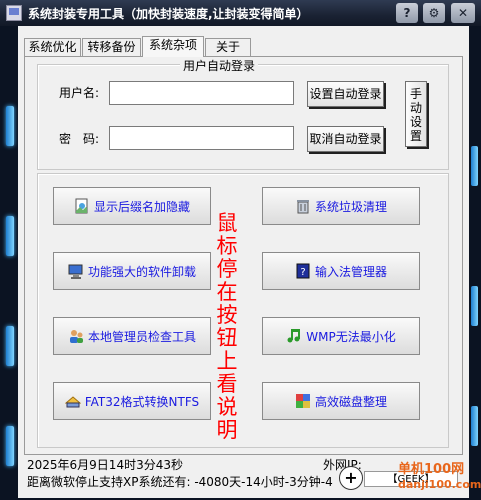 This screenshot has height=500, width=481. Describe the element at coordinates (180, 482) in the screenshot. I see `xp-support-notice: 距离微软停止支持XP系统还有: -4080天-14小时-3分钟-4` at that location.